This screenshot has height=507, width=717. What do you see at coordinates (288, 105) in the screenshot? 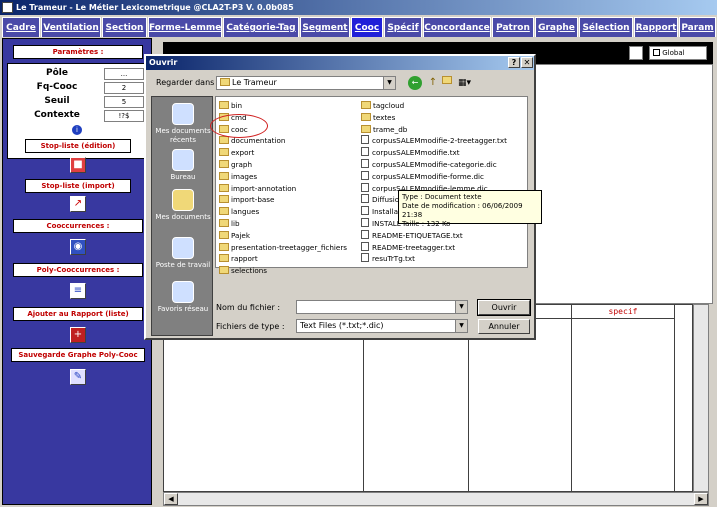
I see `file-list-item: bin` at bounding box center [288, 105].